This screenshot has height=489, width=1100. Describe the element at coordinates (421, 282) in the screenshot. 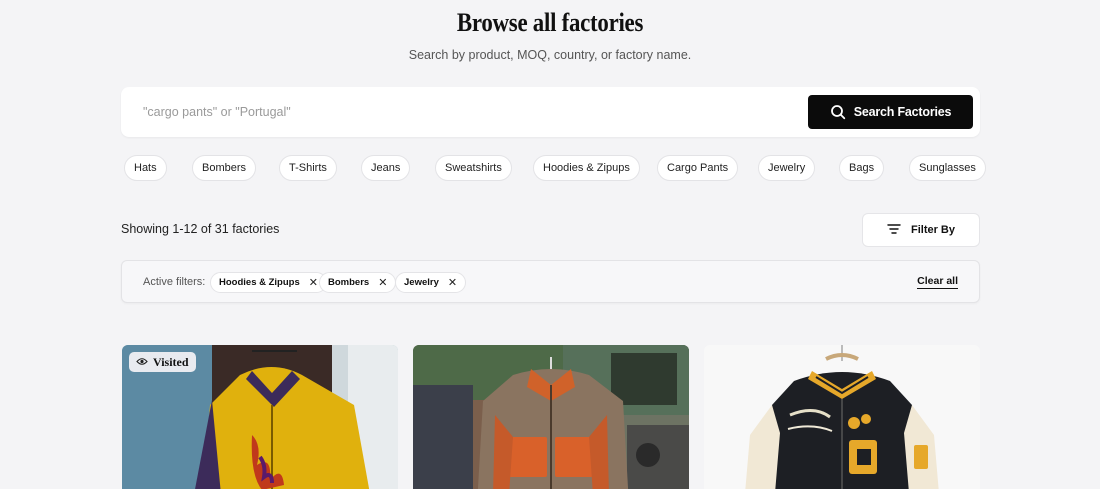

I see `active-filter-tag-label: Jewelry` at that location.